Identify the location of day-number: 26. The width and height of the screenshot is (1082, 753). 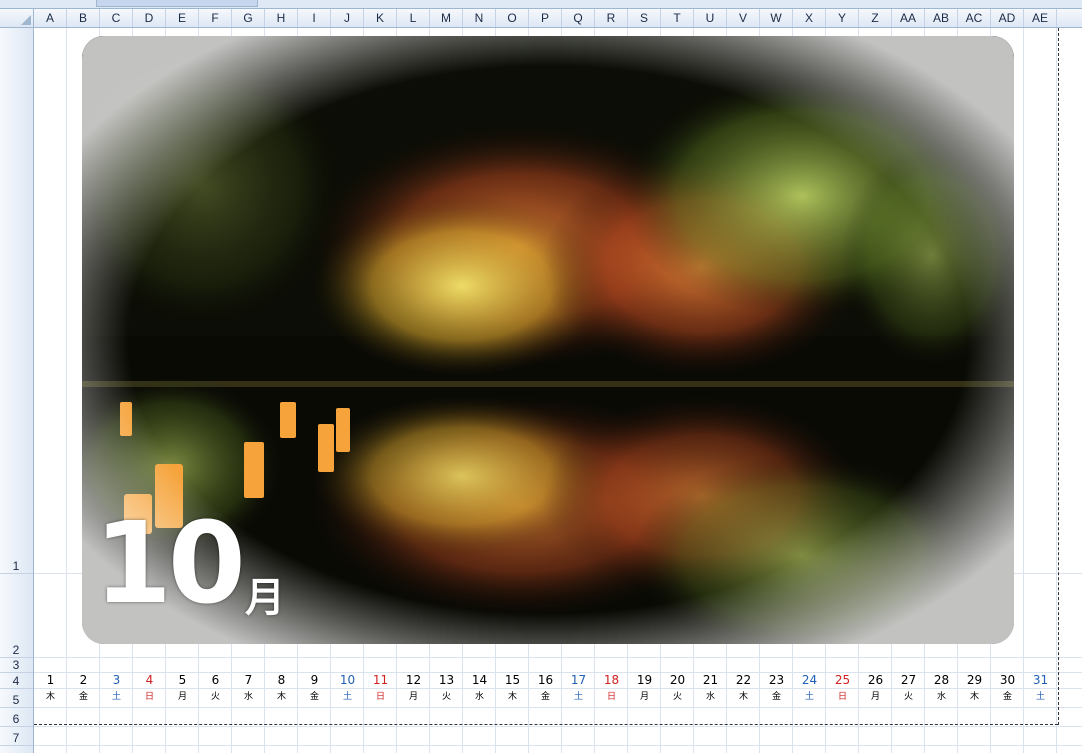
(875, 680).